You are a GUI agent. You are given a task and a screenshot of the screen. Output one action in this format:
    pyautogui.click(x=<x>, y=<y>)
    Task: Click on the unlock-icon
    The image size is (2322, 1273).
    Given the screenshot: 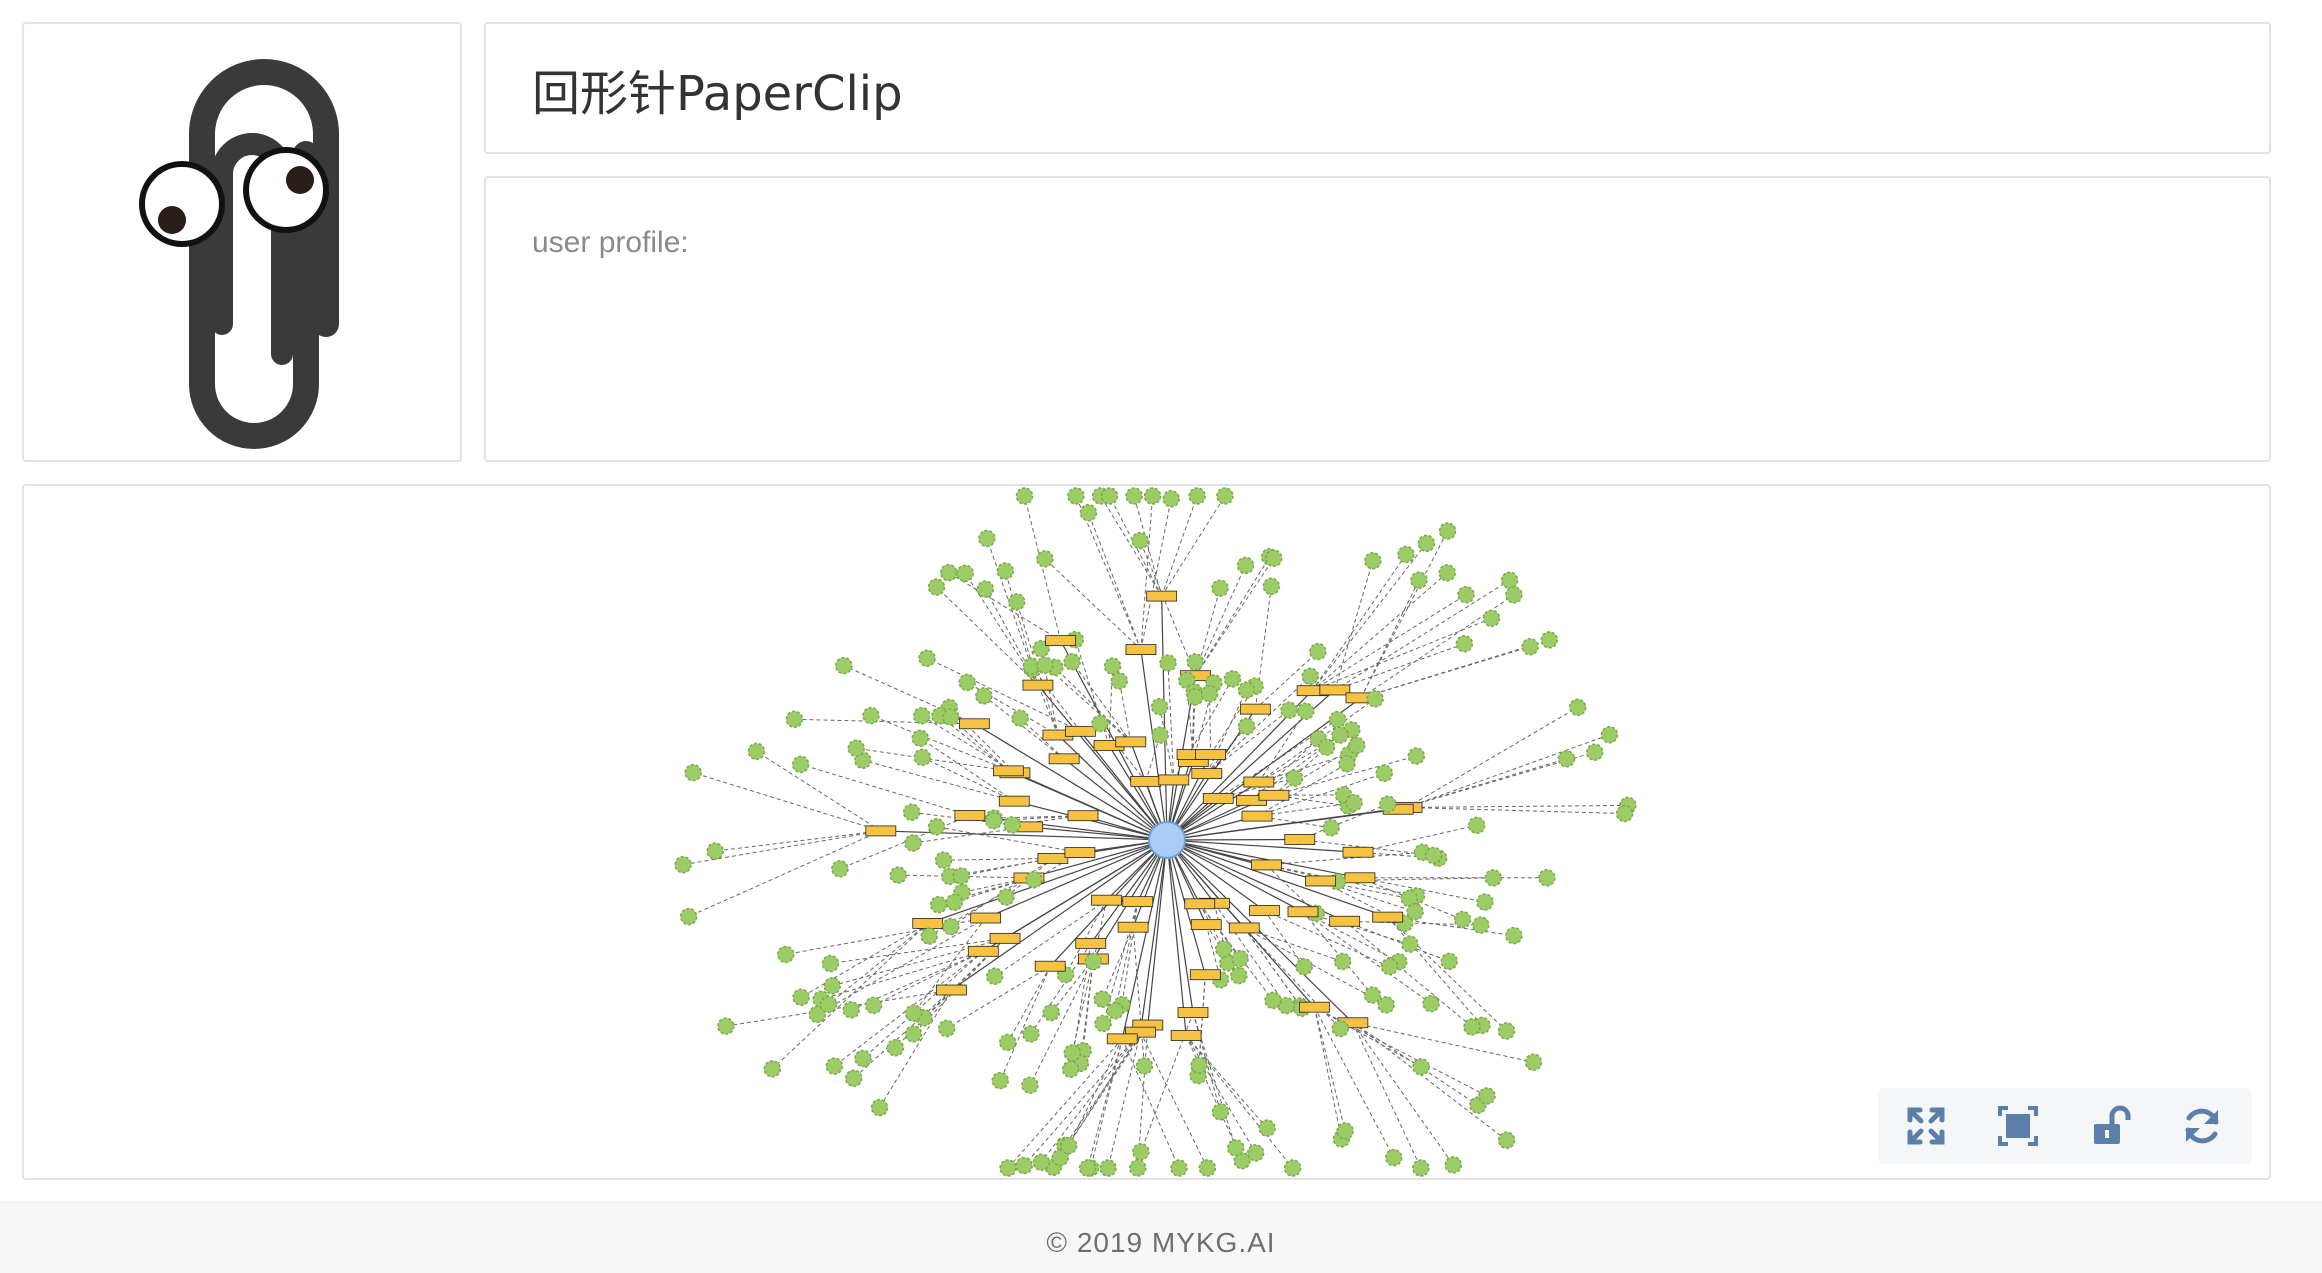 What is the action you would take?
    pyautogui.click(x=2110, y=1126)
    